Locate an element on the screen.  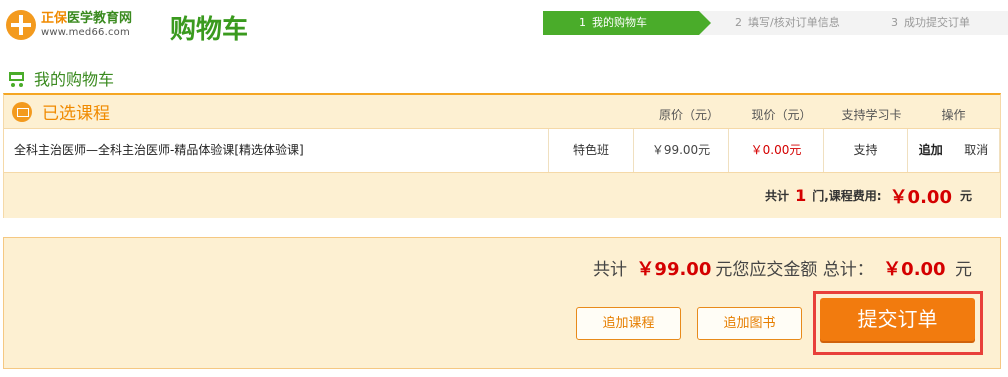
summary-total-label: 共计 is located at coordinates (610, 270).